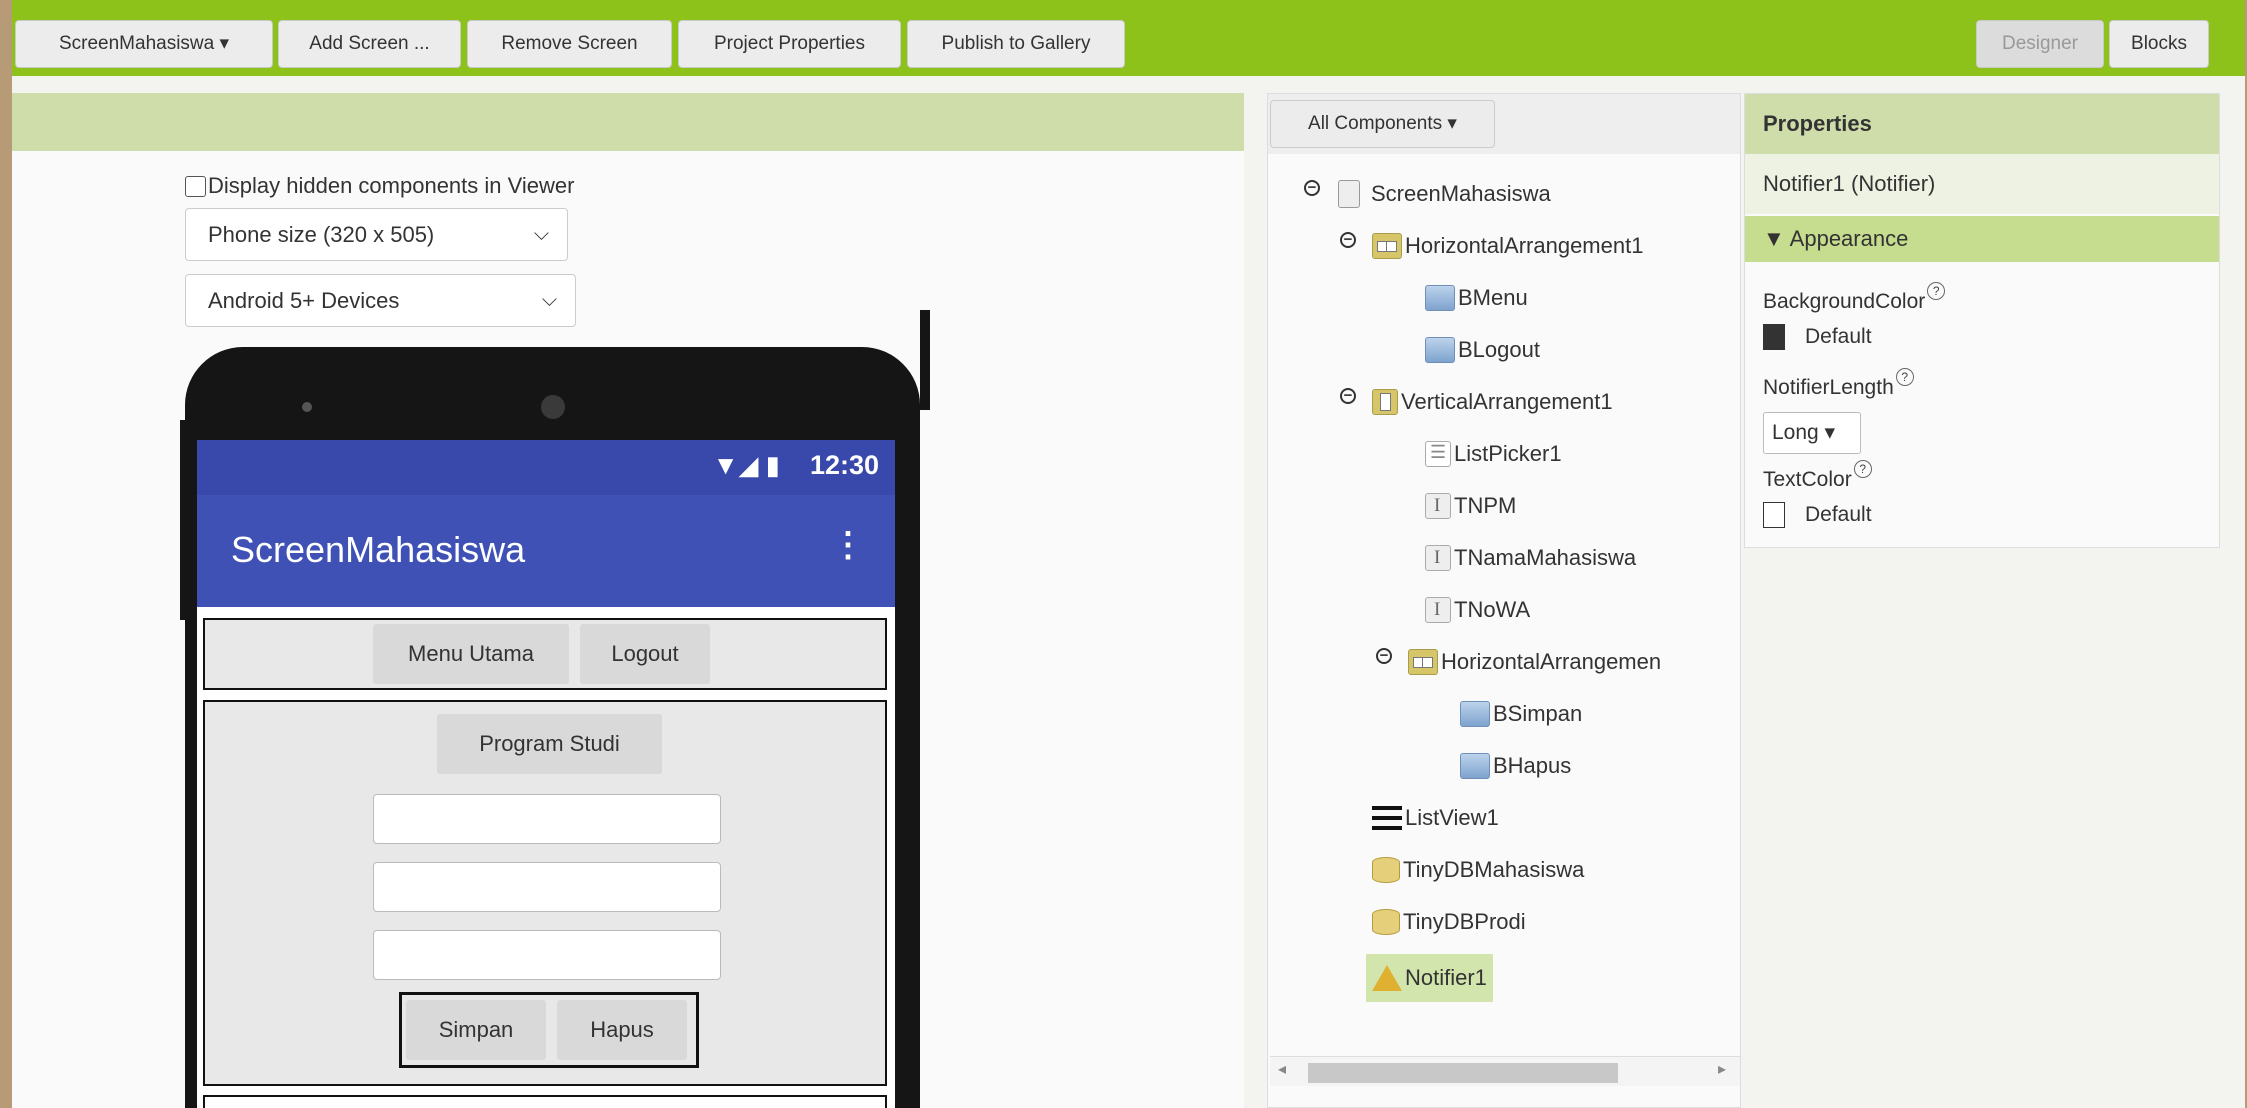 Image resolution: width=2247 pixels, height=1108 pixels. I want to click on phone-speaker, so click(553, 407).